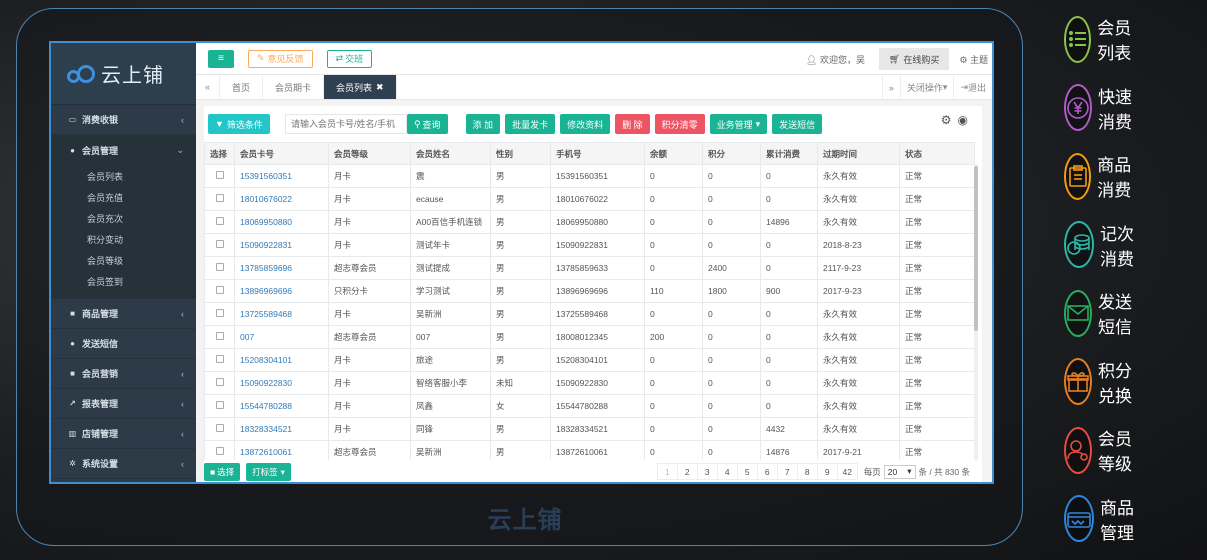 The height and width of the screenshot is (560, 1207). Describe the element at coordinates (123, 464) in the screenshot. I see `sidebar-item-settings: ✲ 系统设置 ‹` at that location.